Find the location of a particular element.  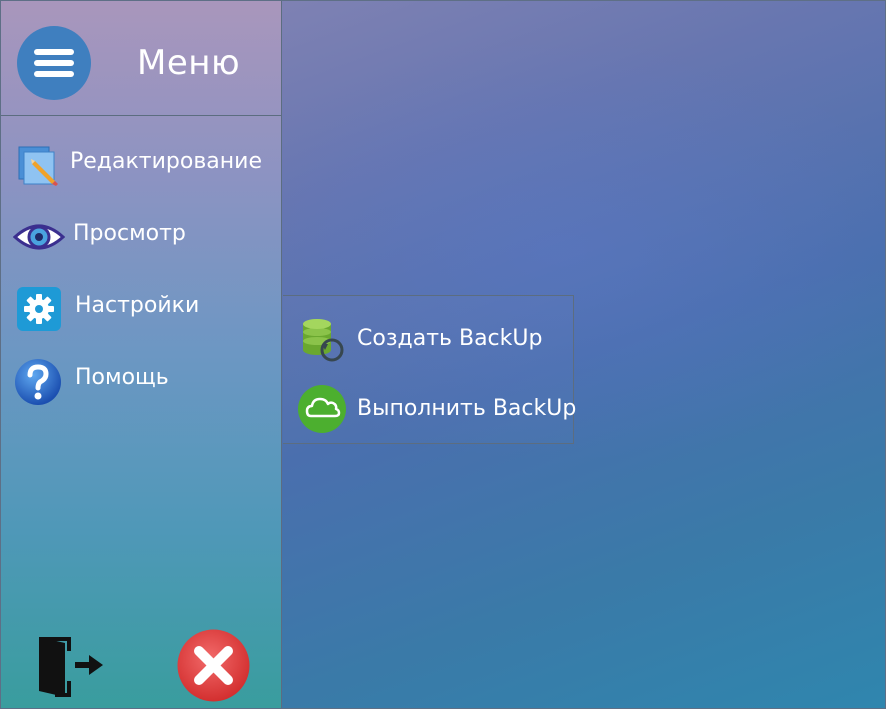

sidebar-item-label: Настройки is located at coordinates (137, 305).